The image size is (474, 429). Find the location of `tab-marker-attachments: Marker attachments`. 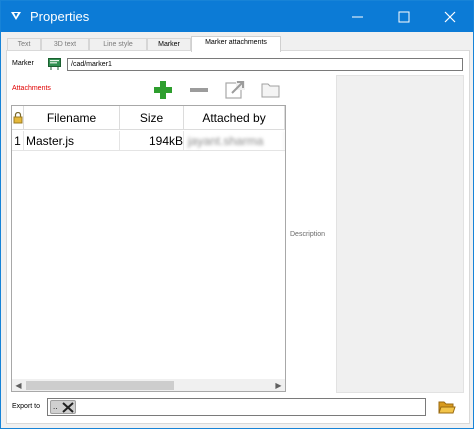

tab-marker-attachments: Marker attachments is located at coordinates (236, 44).